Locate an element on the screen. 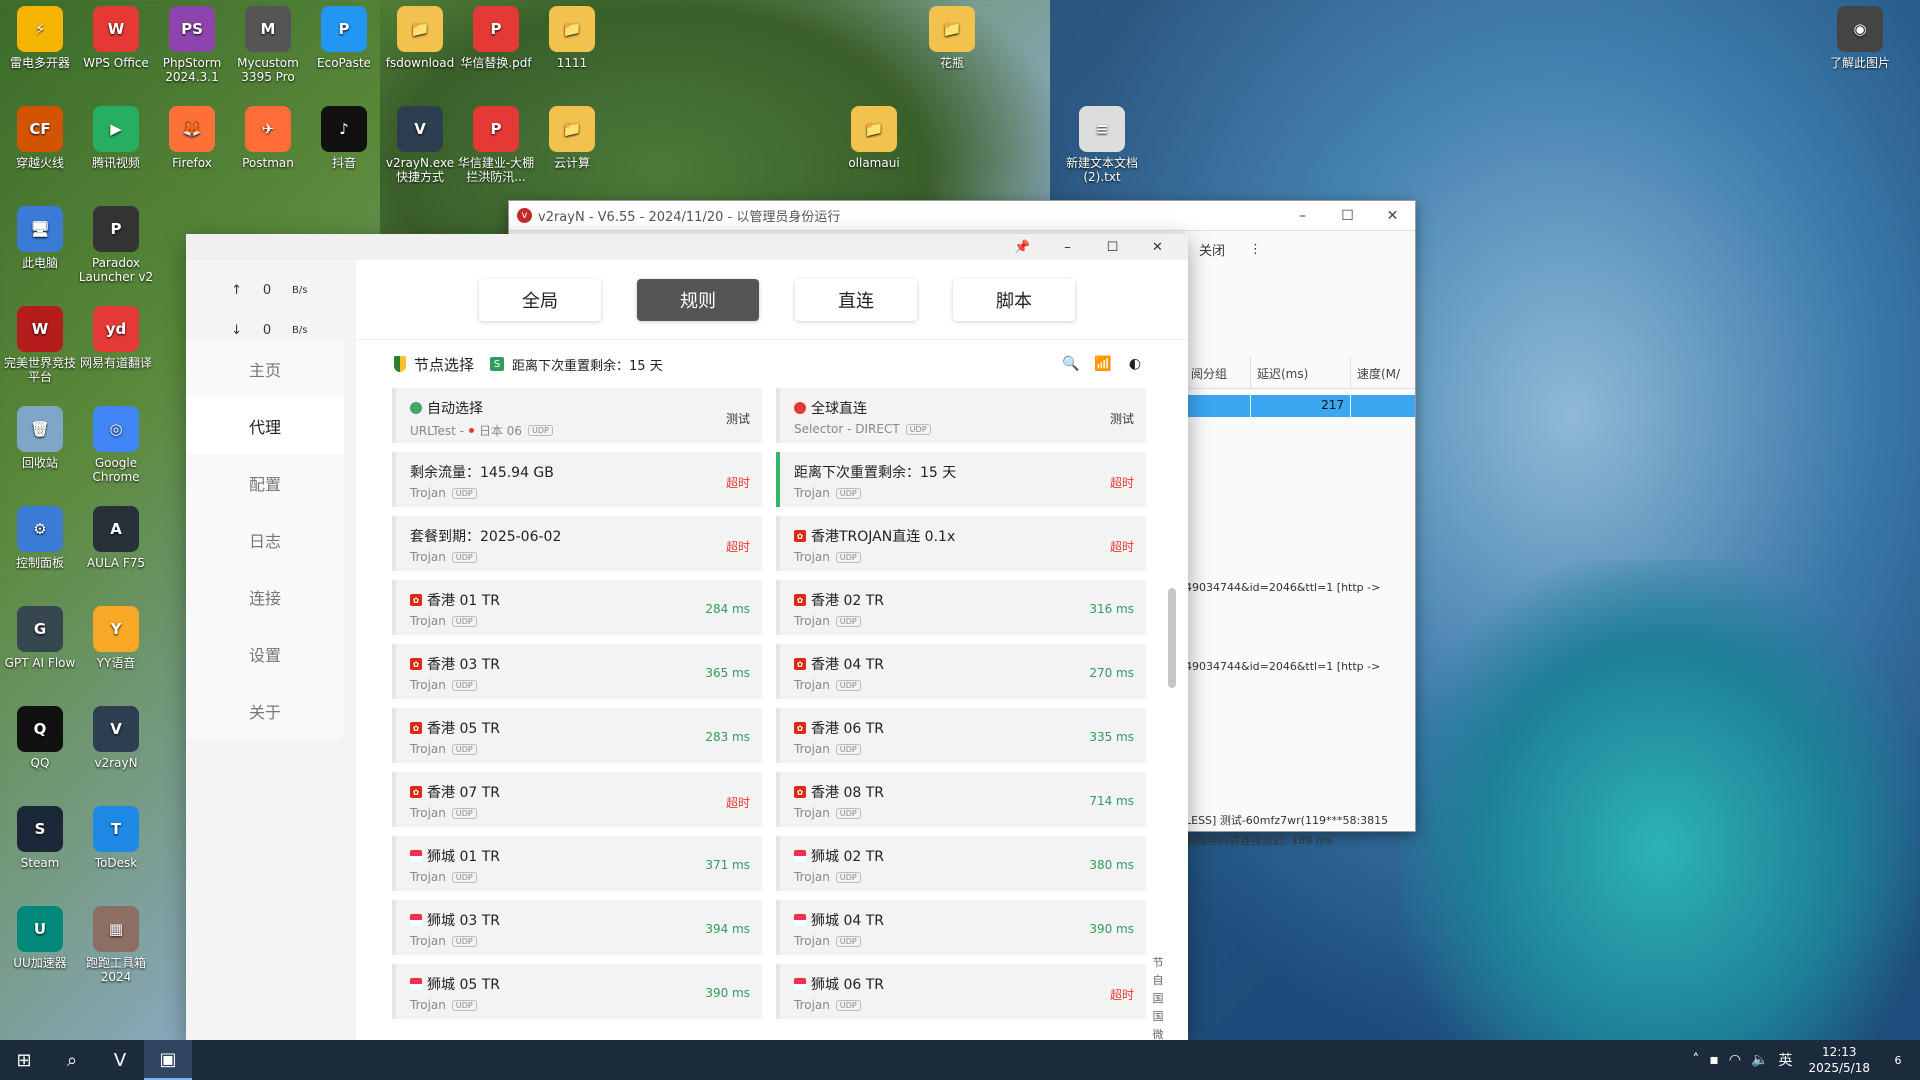  proxy-node-card: ✿ 香港 05 TR Trojan UDP 283 ms is located at coordinates (577, 735).